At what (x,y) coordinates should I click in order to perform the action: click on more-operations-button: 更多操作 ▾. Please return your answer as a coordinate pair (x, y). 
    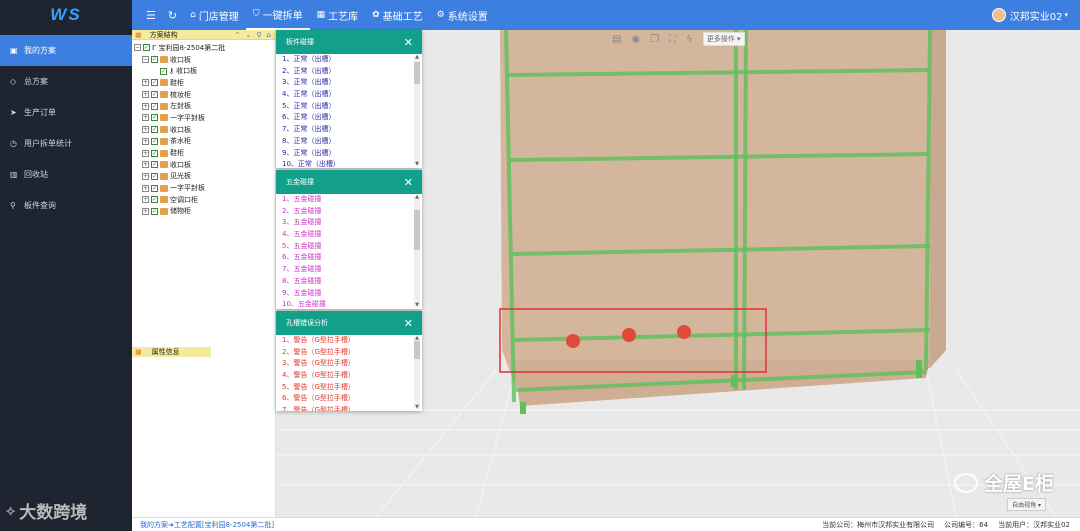
    Looking at the image, I should click on (723, 39).